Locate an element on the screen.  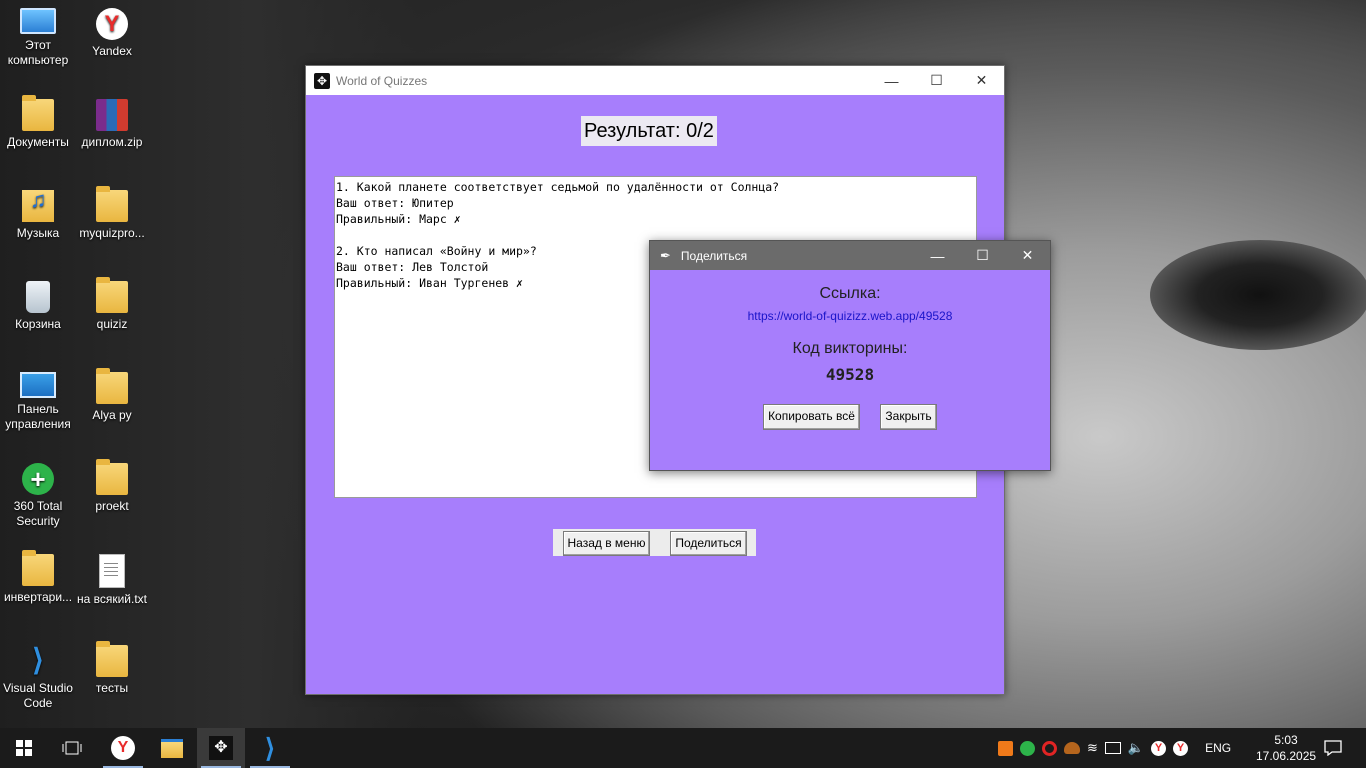
button-bar: Назад в меню Поделиться is located at coordinates (654, 542).